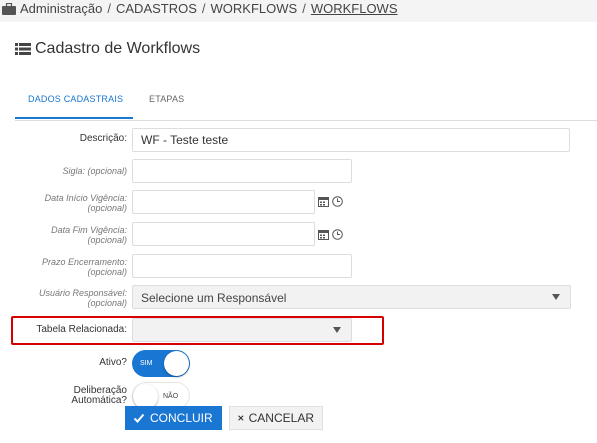  I want to click on data-fim-input, so click(223, 234).